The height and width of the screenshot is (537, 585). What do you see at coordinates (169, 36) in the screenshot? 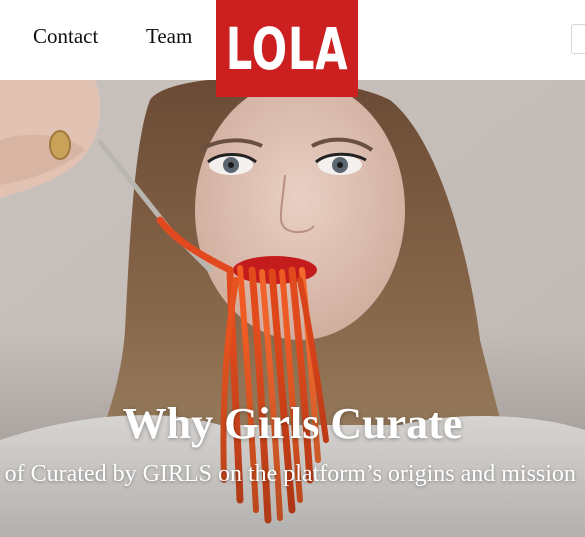
I see `nav-link-team: Team` at bounding box center [169, 36].